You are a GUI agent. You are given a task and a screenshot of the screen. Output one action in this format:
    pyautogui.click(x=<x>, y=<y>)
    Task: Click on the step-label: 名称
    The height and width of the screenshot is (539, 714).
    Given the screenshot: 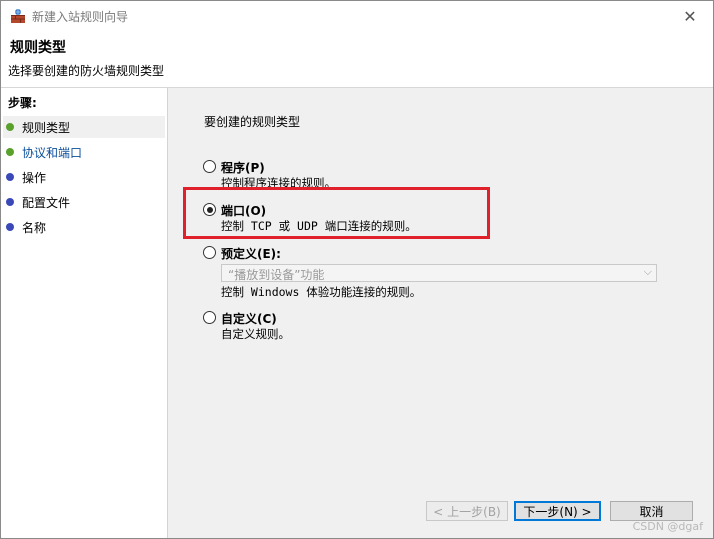 What is the action you would take?
    pyautogui.click(x=34, y=228)
    